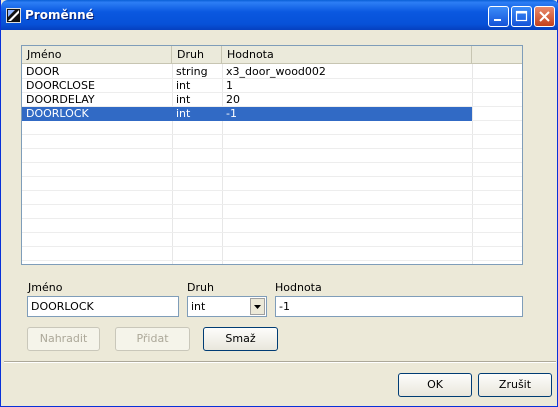 The image size is (558, 407). I want to click on cell-value: 20, so click(233, 99).